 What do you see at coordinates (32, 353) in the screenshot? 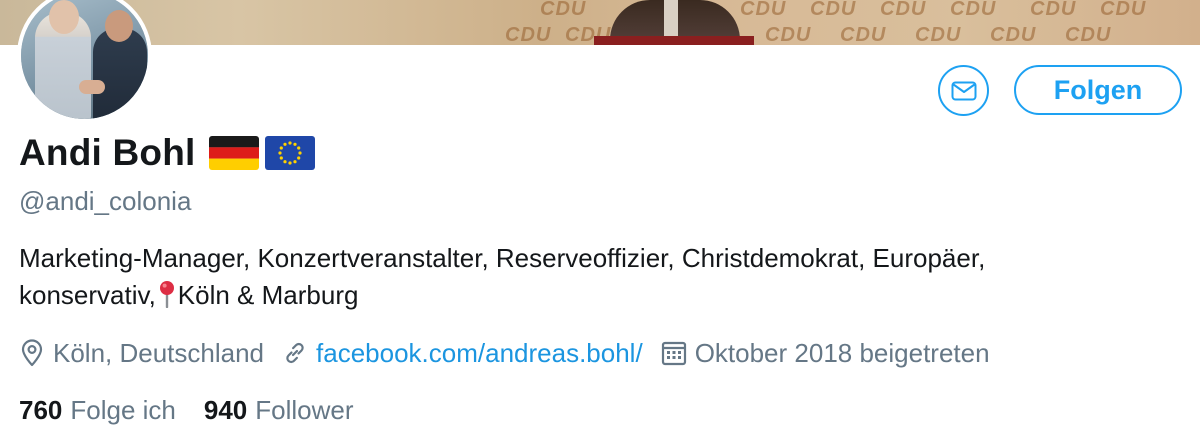
I see `location-pin-icon` at bounding box center [32, 353].